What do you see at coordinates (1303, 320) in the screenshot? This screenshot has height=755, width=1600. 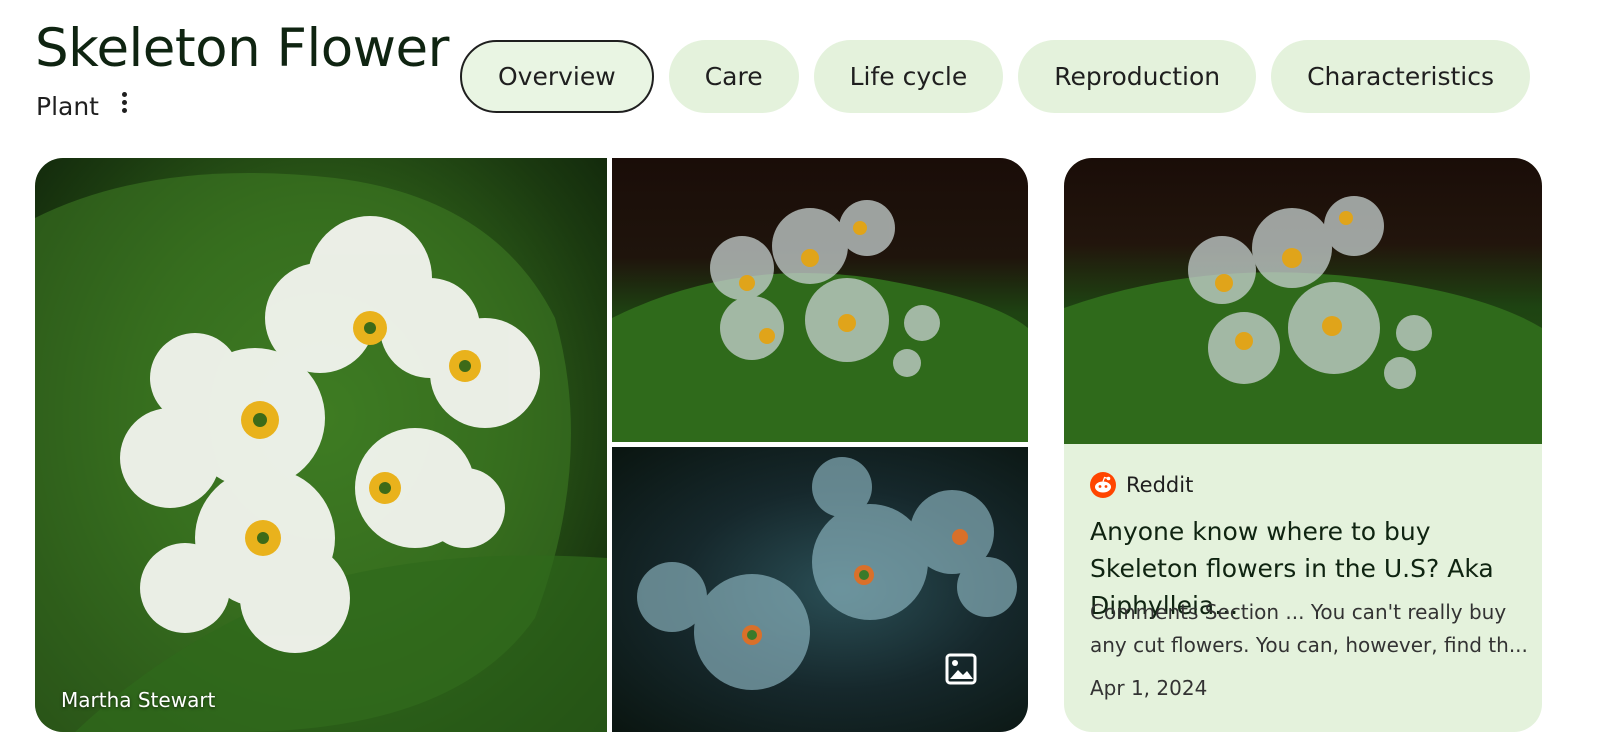 I see `card-flower-illustration` at bounding box center [1303, 320].